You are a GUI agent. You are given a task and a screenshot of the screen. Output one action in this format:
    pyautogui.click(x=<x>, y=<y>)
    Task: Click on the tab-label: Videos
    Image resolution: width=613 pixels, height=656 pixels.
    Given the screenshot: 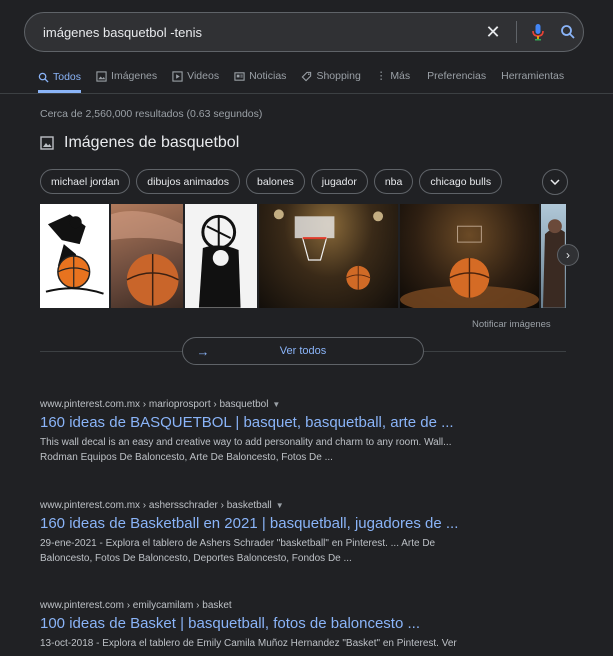 What is the action you would take?
    pyautogui.click(x=203, y=76)
    